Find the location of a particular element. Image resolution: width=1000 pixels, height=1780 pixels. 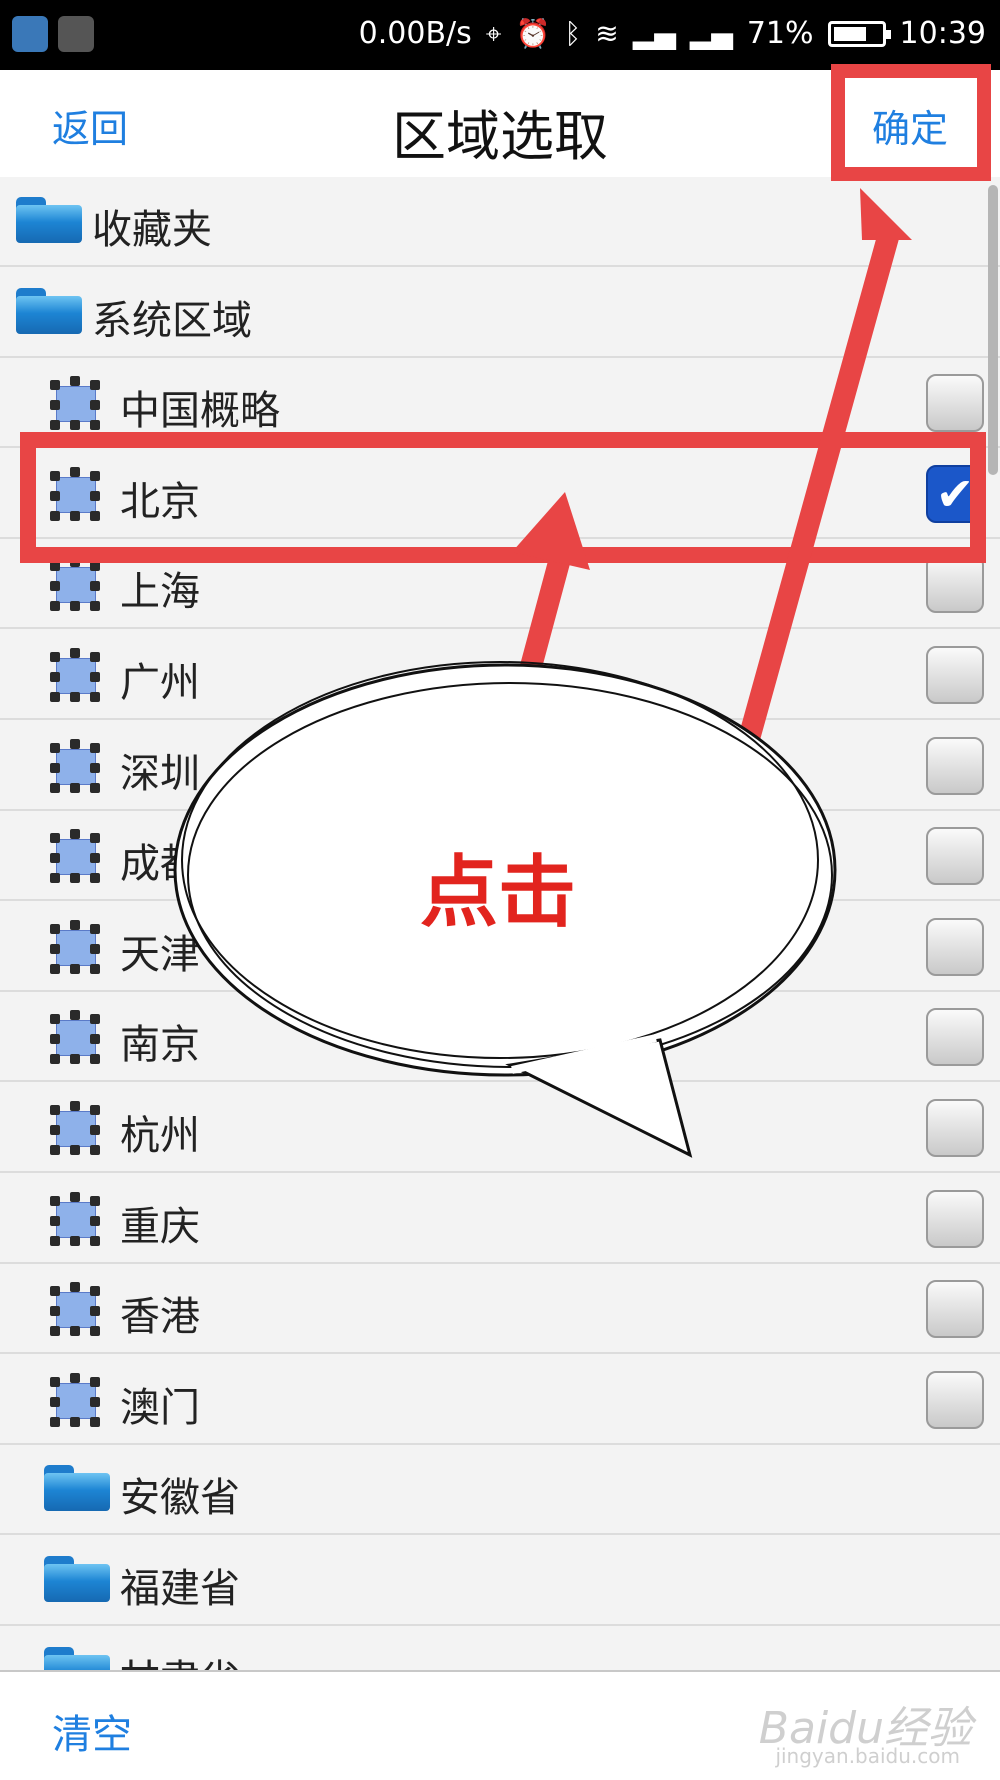

list-item-label: 重庆 is located at coordinates (160, 1226).